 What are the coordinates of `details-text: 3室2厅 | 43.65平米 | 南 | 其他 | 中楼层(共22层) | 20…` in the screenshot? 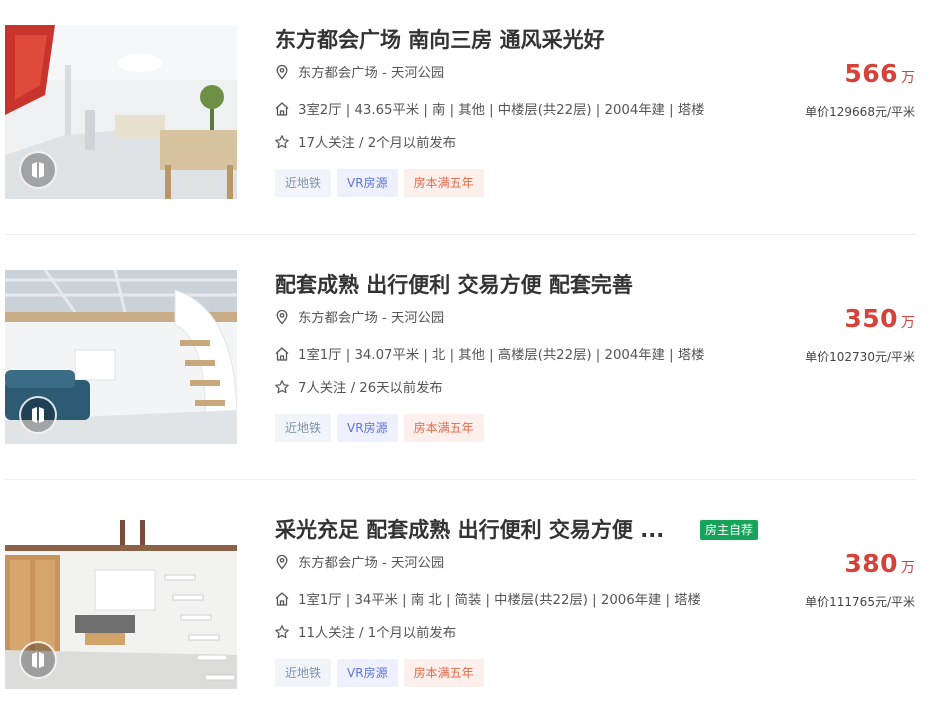 It's located at (501, 110).